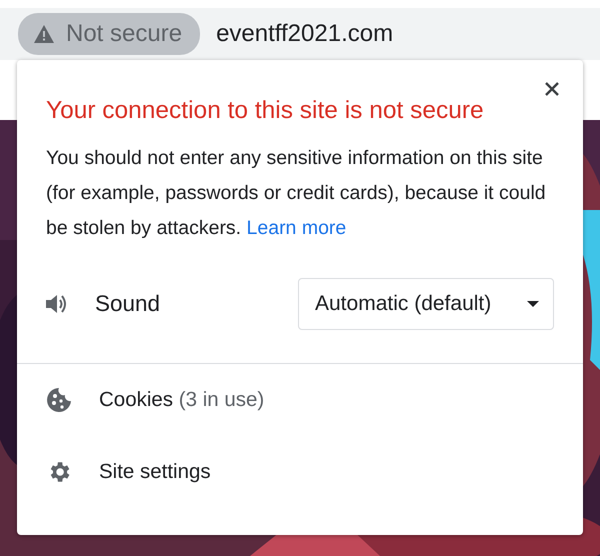 The width and height of the screenshot is (600, 556). What do you see at coordinates (305, 34) in the screenshot?
I see `url-text: eventff2021.com` at bounding box center [305, 34].